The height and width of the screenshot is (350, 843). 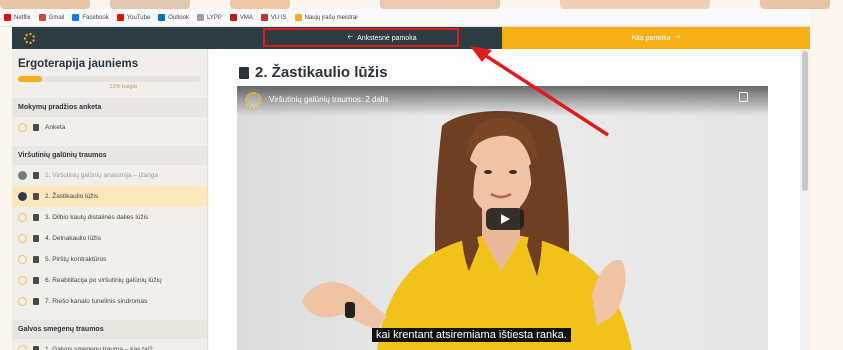 What do you see at coordinates (78, 64) in the screenshot?
I see `course-title: Ergoterapija jauniems` at bounding box center [78, 64].